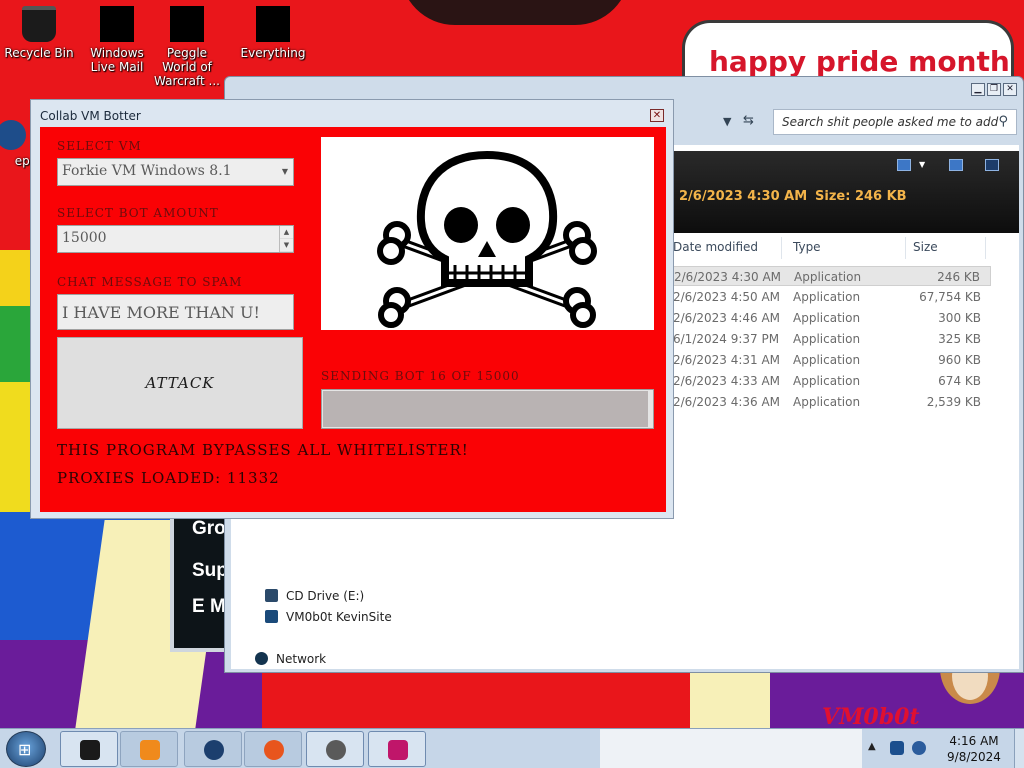  What do you see at coordinates (482, 700) in the screenshot?
I see `wallpaper-red-bottom` at bounding box center [482, 700].